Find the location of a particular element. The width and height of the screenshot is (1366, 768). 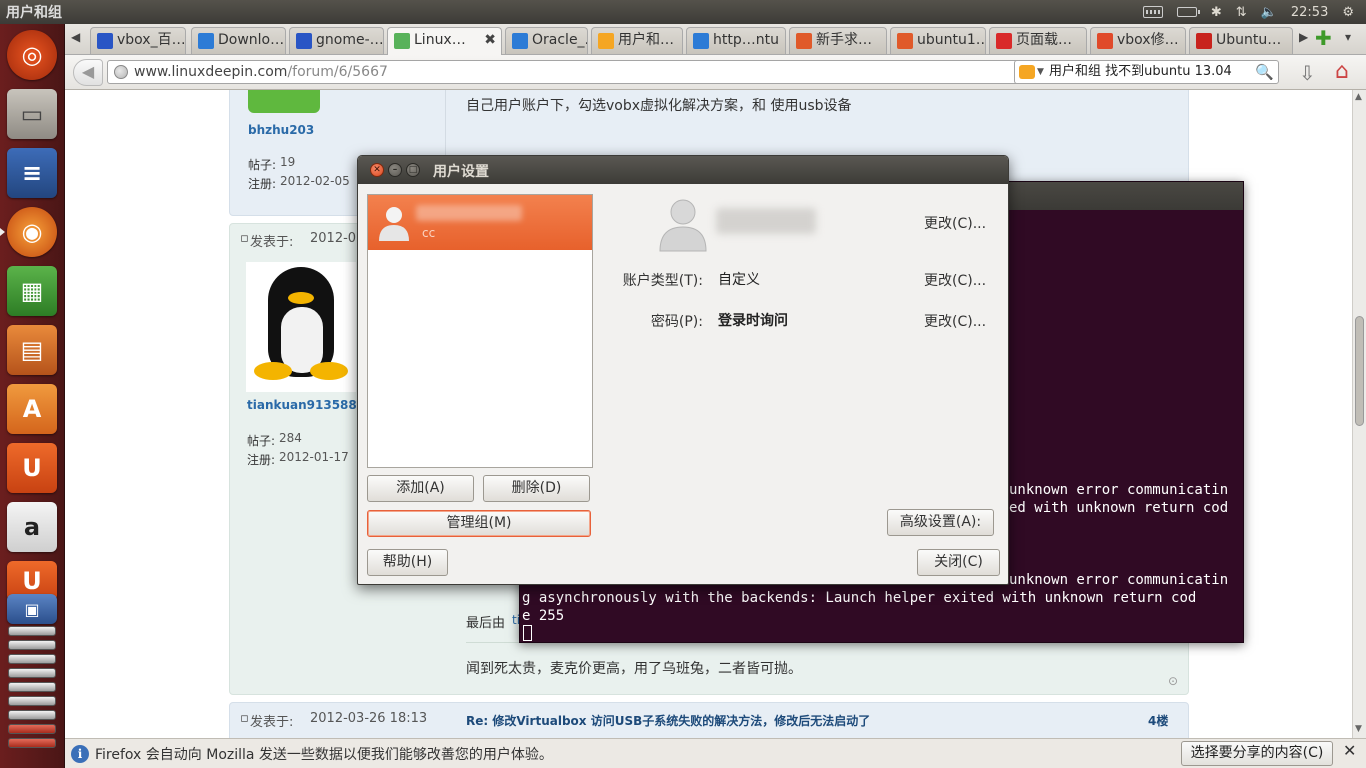

register-date: 2012-02-05 is located at coordinates (315, 181).